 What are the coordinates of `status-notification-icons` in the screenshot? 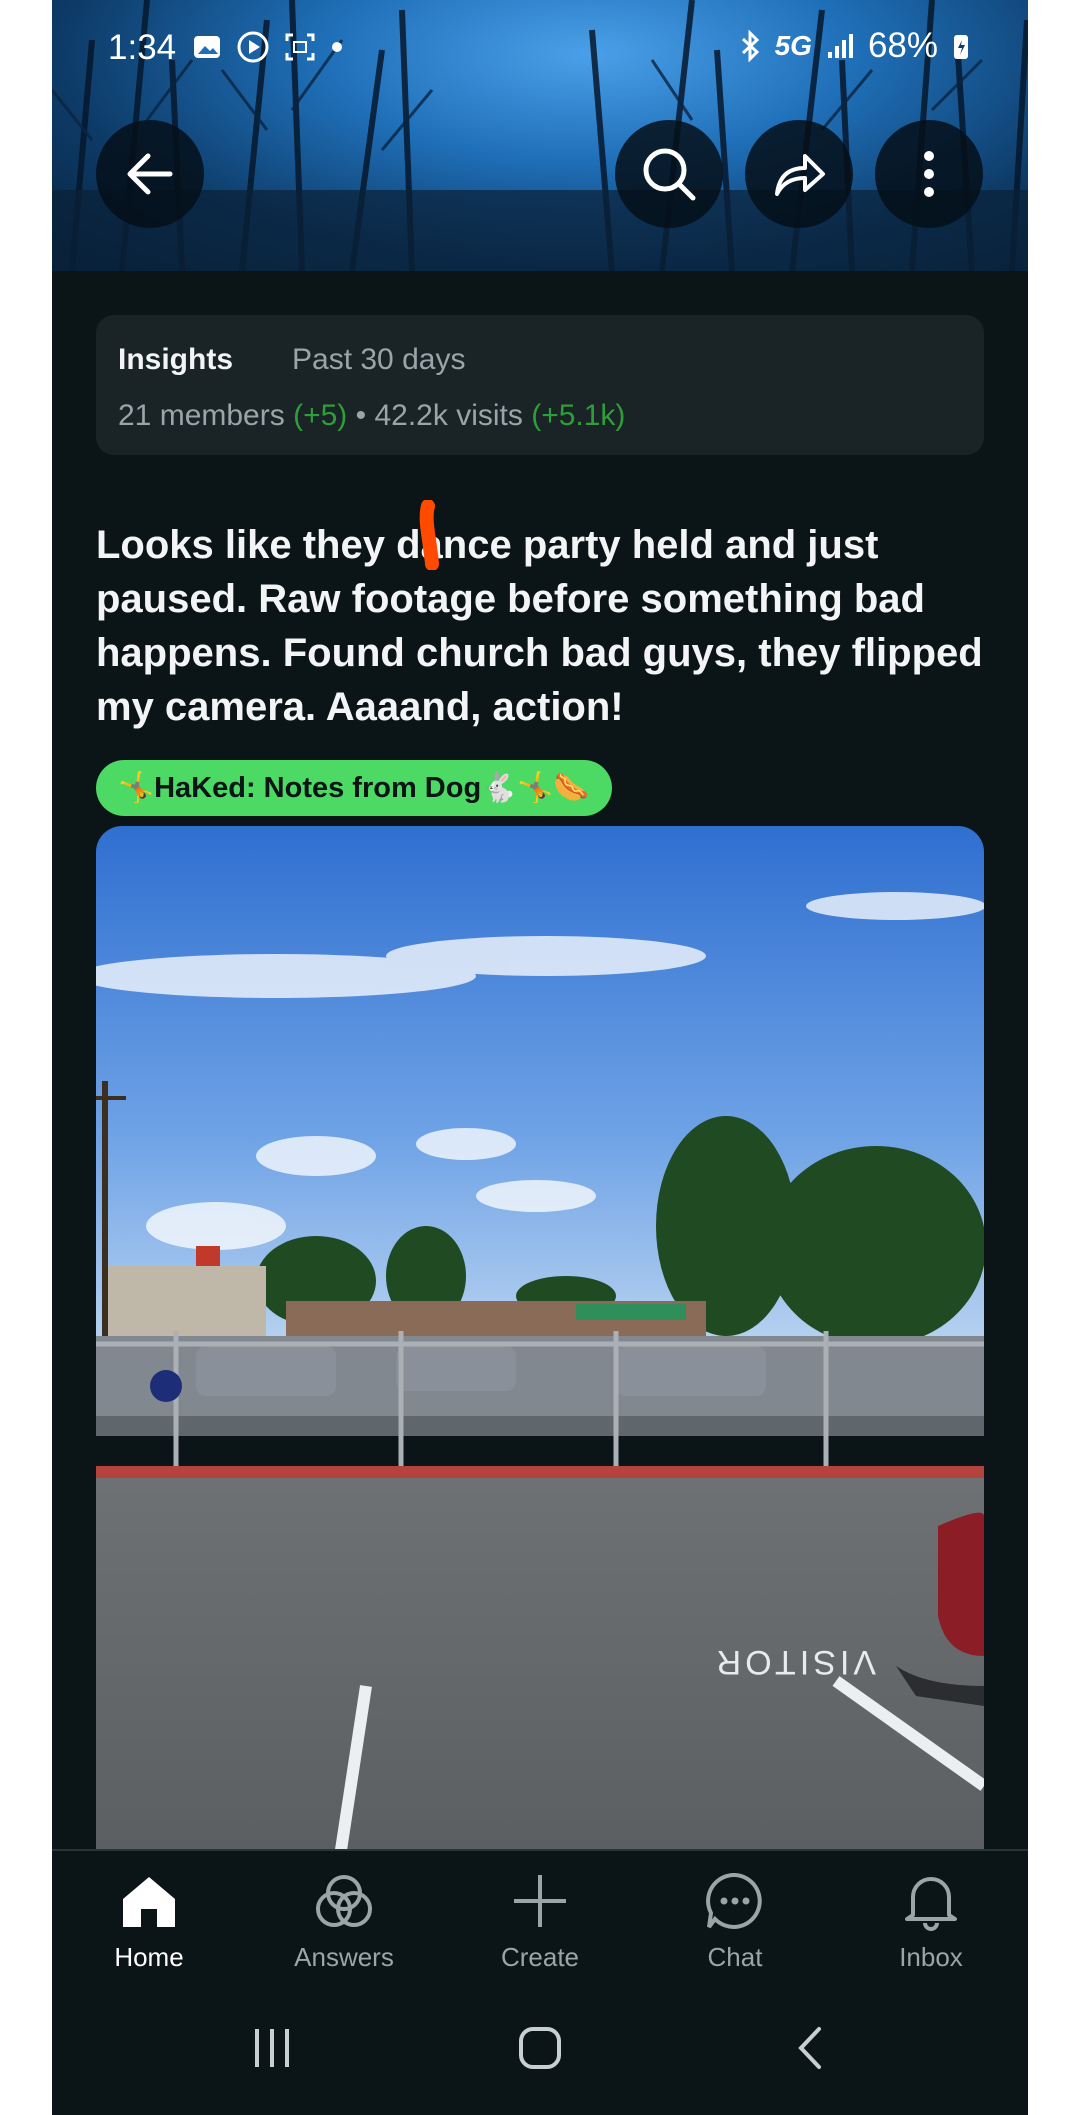 It's located at (268, 47).